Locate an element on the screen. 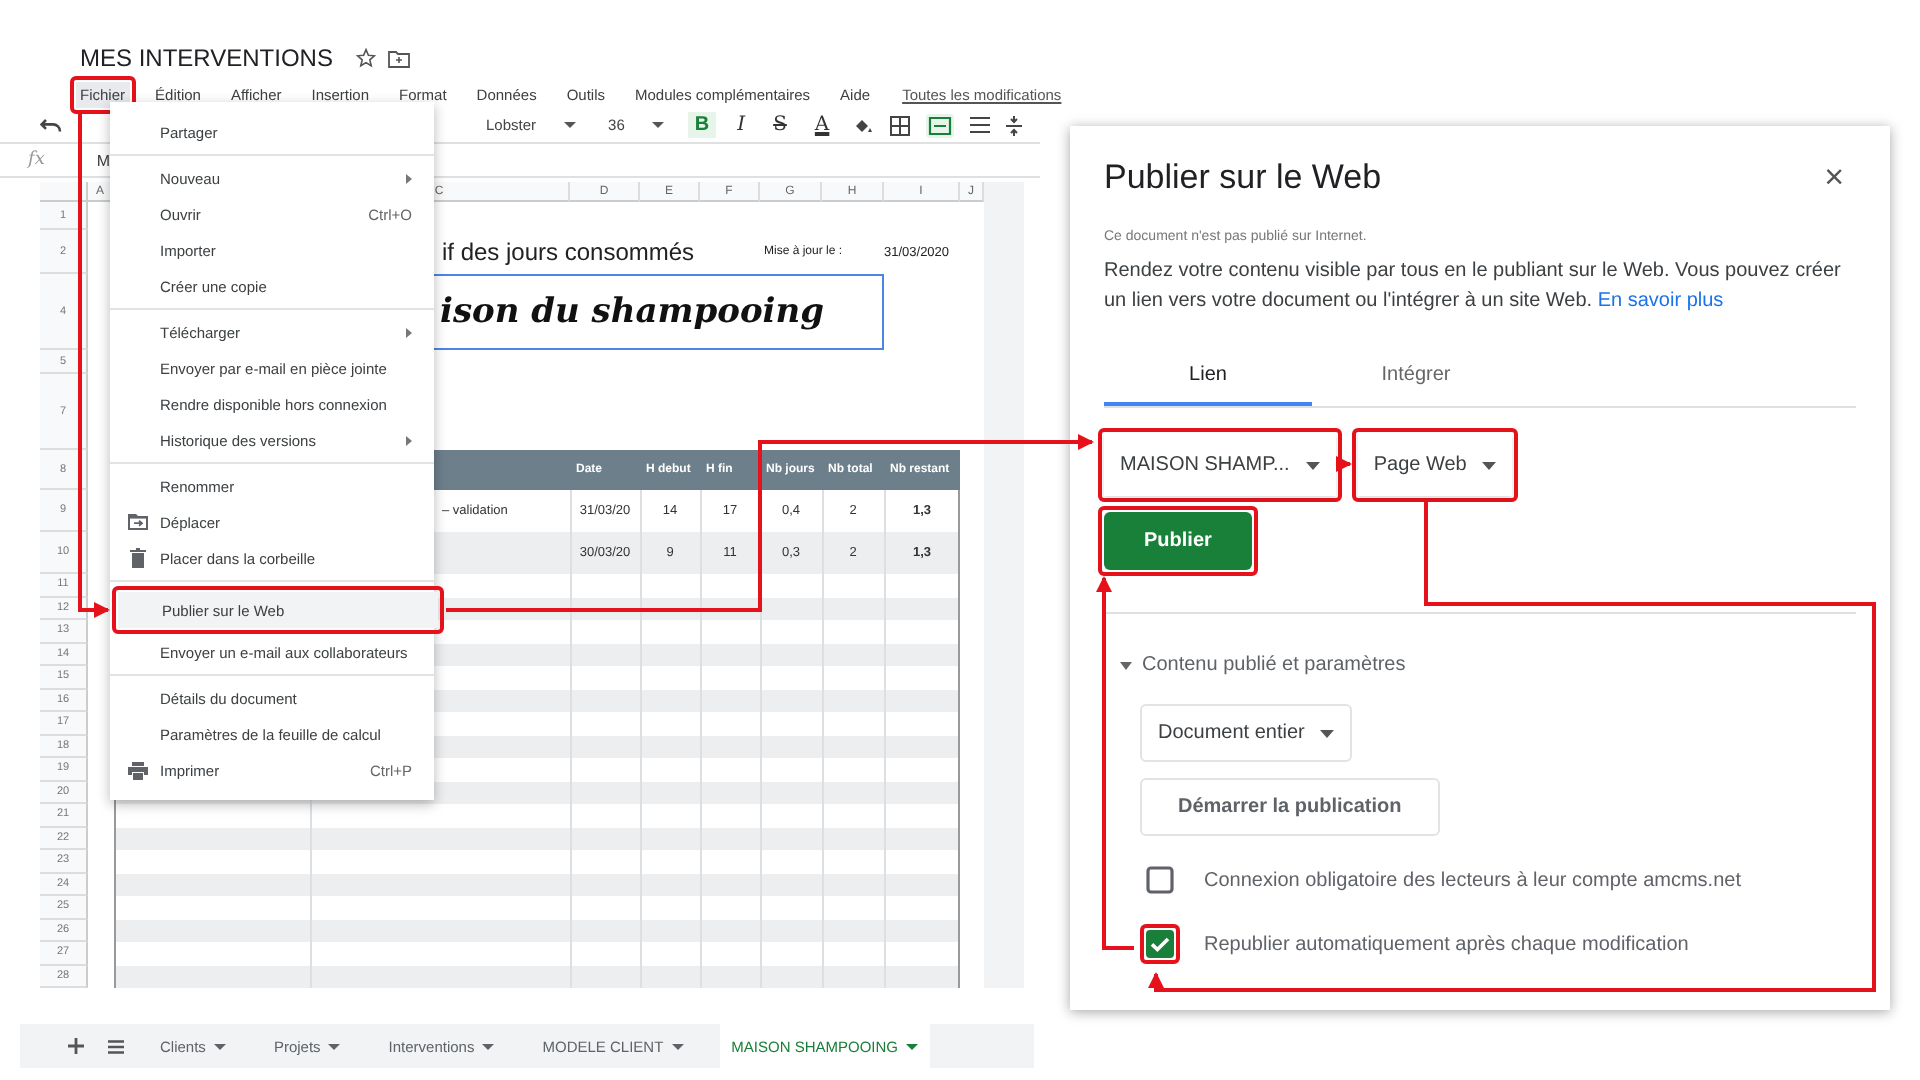 Image resolution: width=1920 pixels, height=1080 pixels. dialog-tab: Intégrer is located at coordinates (1416, 379).